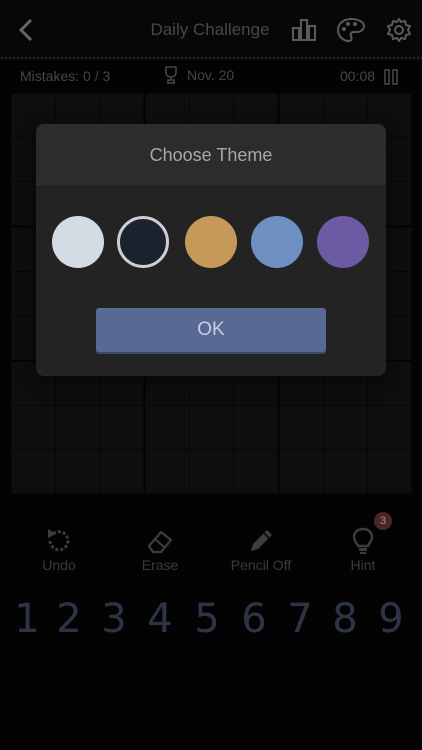 Image resolution: width=422 pixels, height=750 pixels. What do you see at coordinates (78, 242) in the screenshot?
I see `theme-swatch-light` at bounding box center [78, 242].